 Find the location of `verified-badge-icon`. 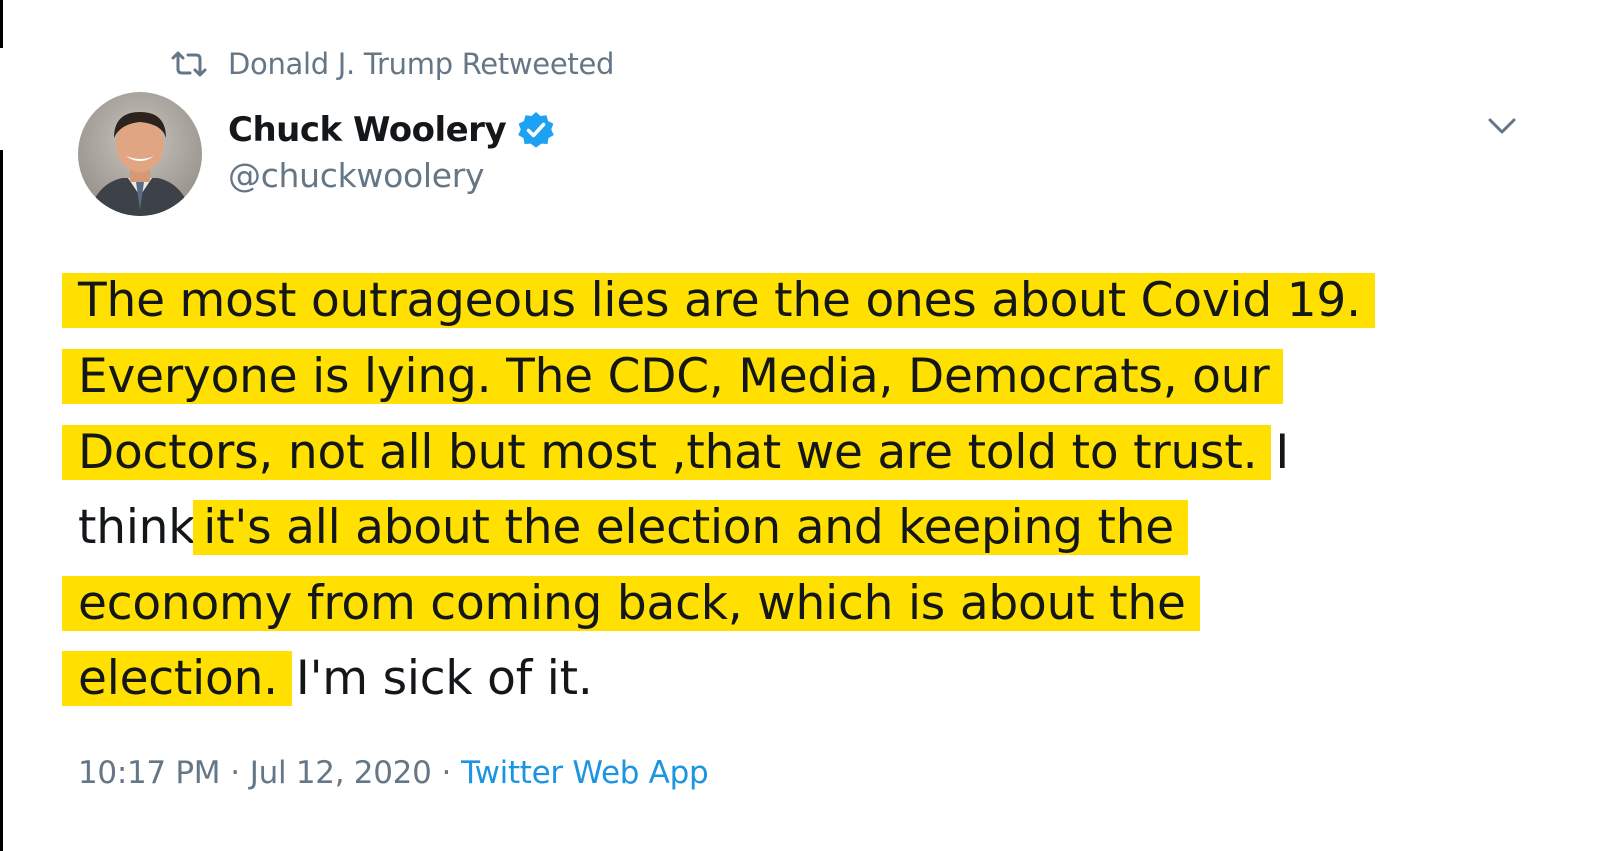

verified-badge-icon is located at coordinates (536, 130).